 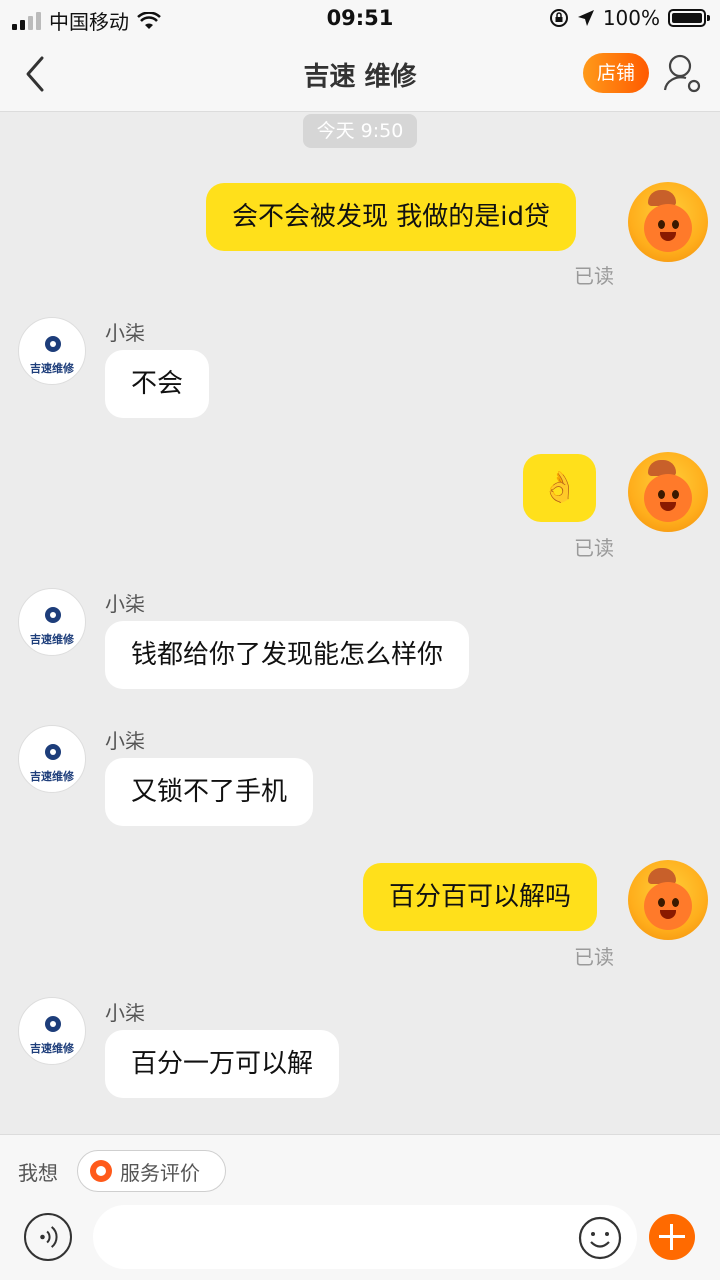 I want to click on location-arrow-icon, so click(x=585, y=18).